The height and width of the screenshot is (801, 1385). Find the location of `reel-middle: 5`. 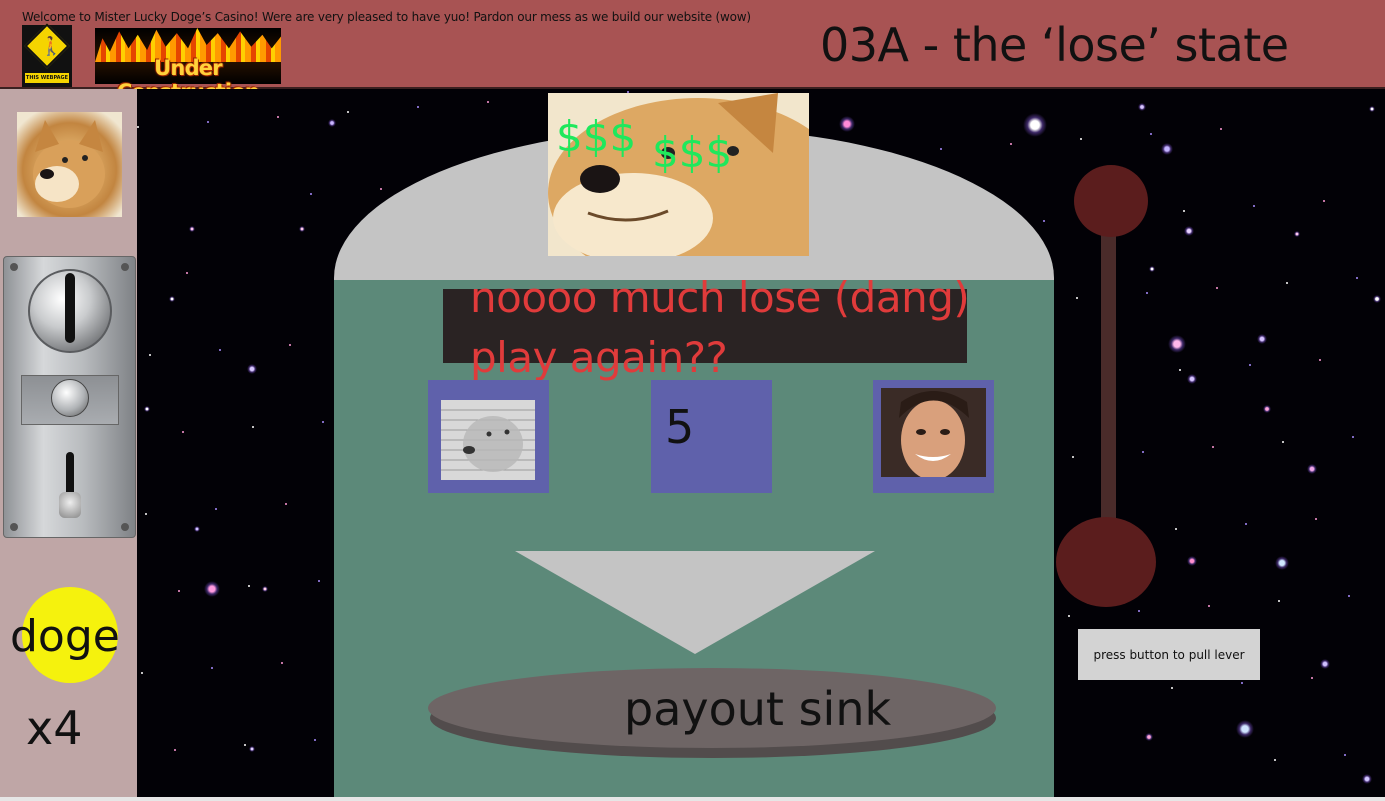

reel-middle: 5 is located at coordinates (711, 436).